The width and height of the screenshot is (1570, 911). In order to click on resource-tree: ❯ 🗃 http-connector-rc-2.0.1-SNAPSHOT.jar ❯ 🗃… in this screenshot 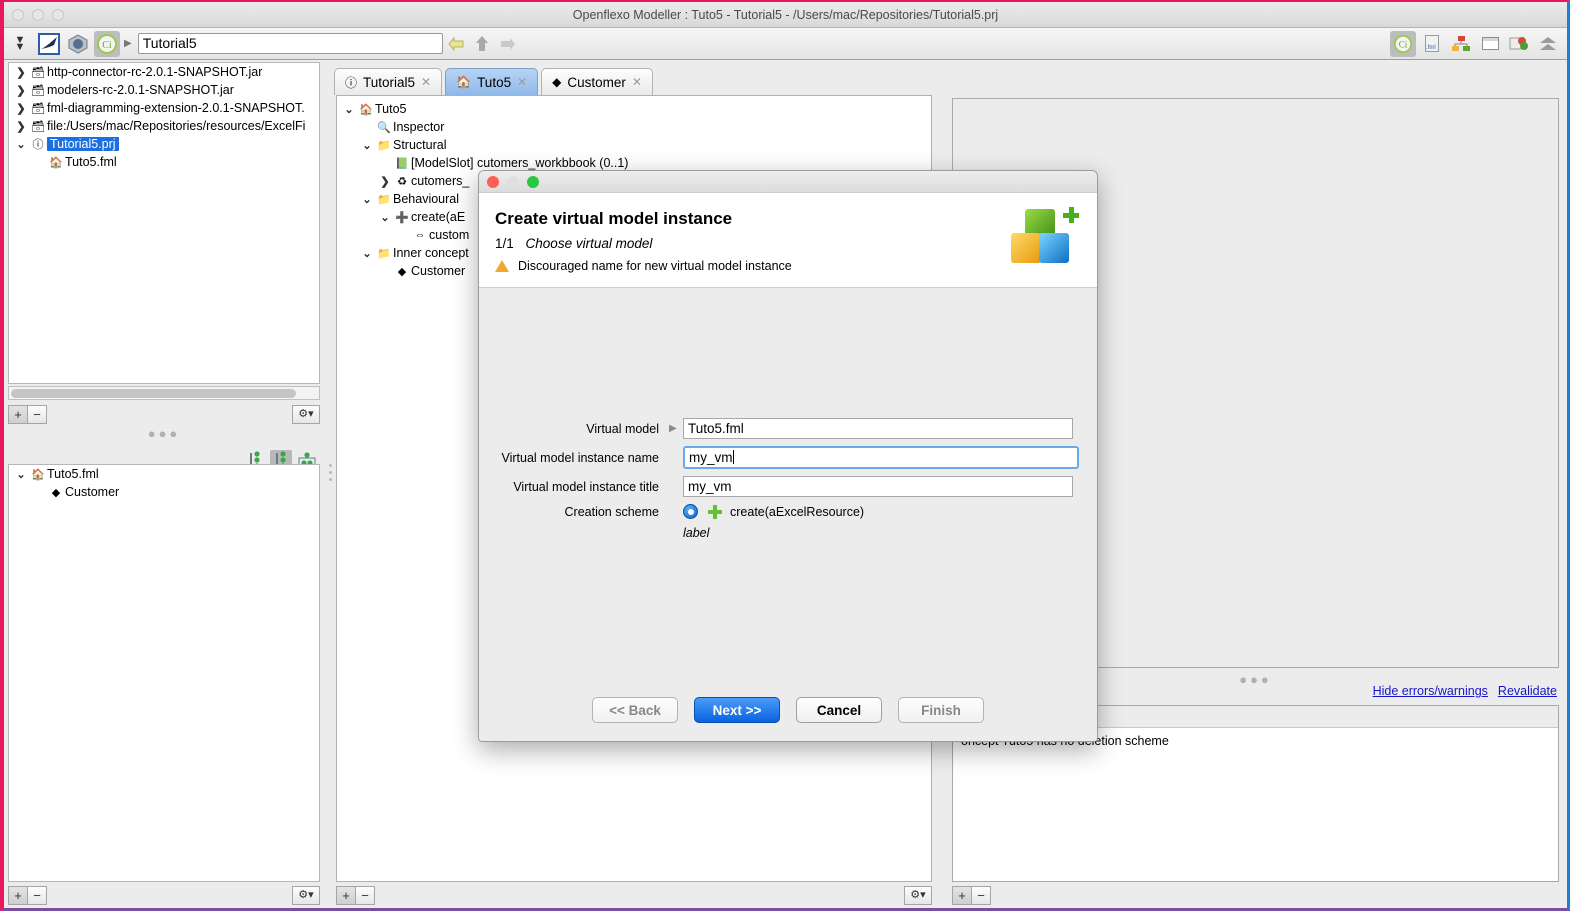, I will do `click(164, 223)`.